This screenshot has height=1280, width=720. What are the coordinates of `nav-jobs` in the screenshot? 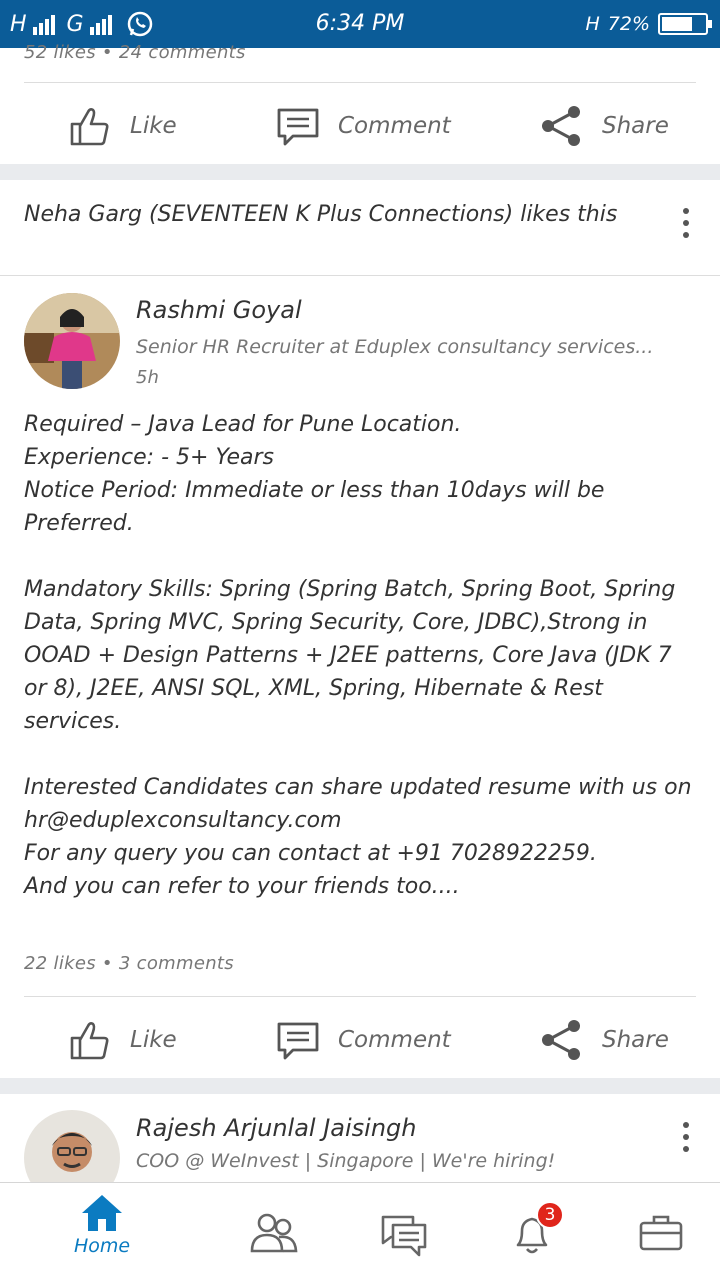 It's located at (661, 1231).